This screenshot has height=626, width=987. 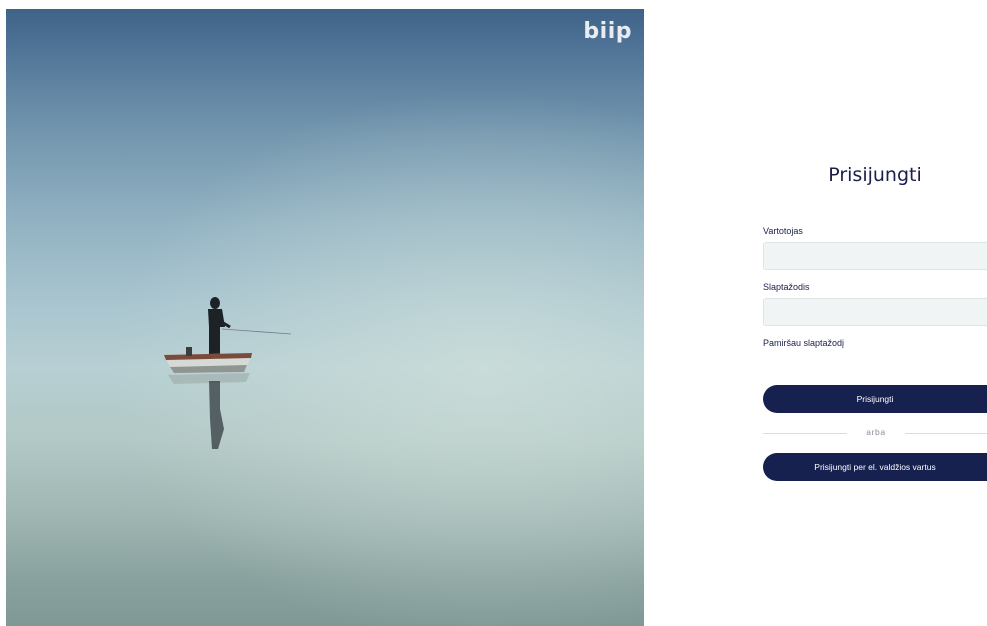 I want to click on divider-line-left, so click(x=805, y=433).